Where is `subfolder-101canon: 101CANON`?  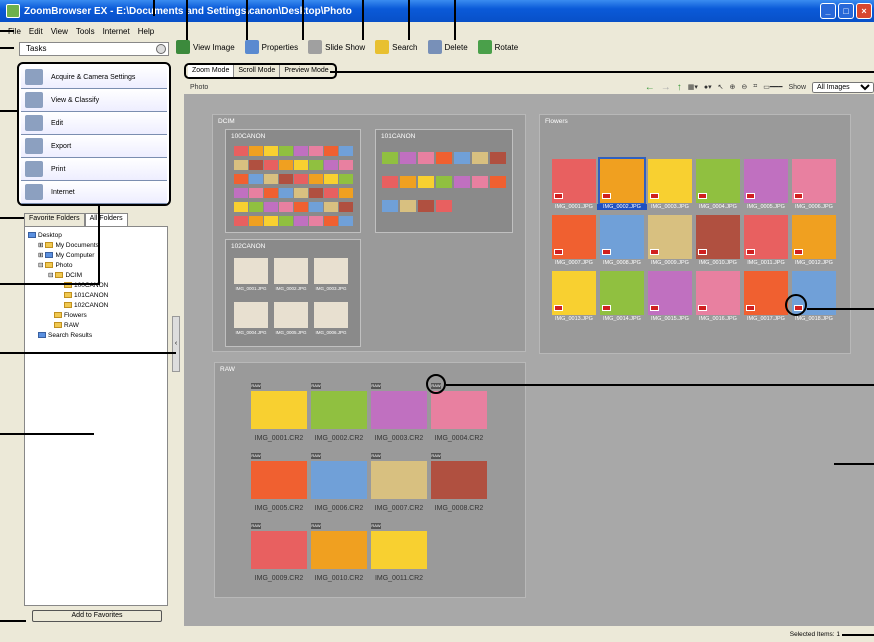
subfolder-101canon: 101CANON is located at coordinates (444, 181).